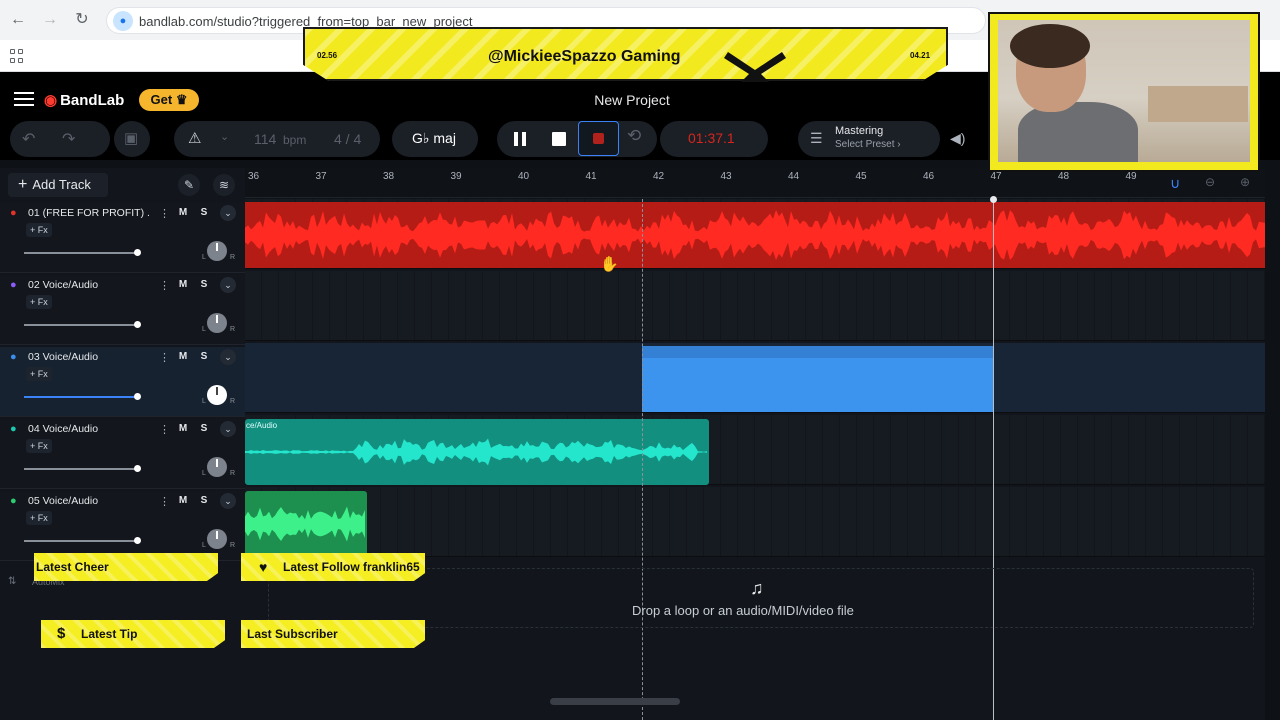 This screenshot has width=1280, height=720. I want to click on banner-title: @MickieeSpazzo Gaming, so click(584, 56).